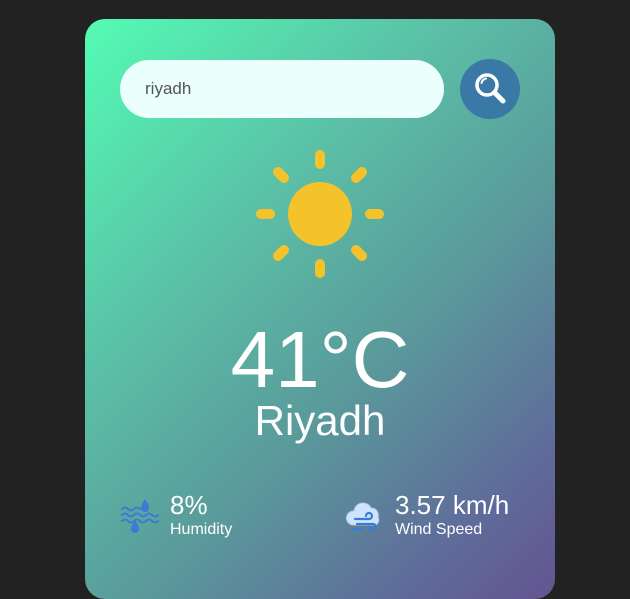 The height and width of the screenshot is (599, 630). I want to click on search-icon, so click(490, 88).